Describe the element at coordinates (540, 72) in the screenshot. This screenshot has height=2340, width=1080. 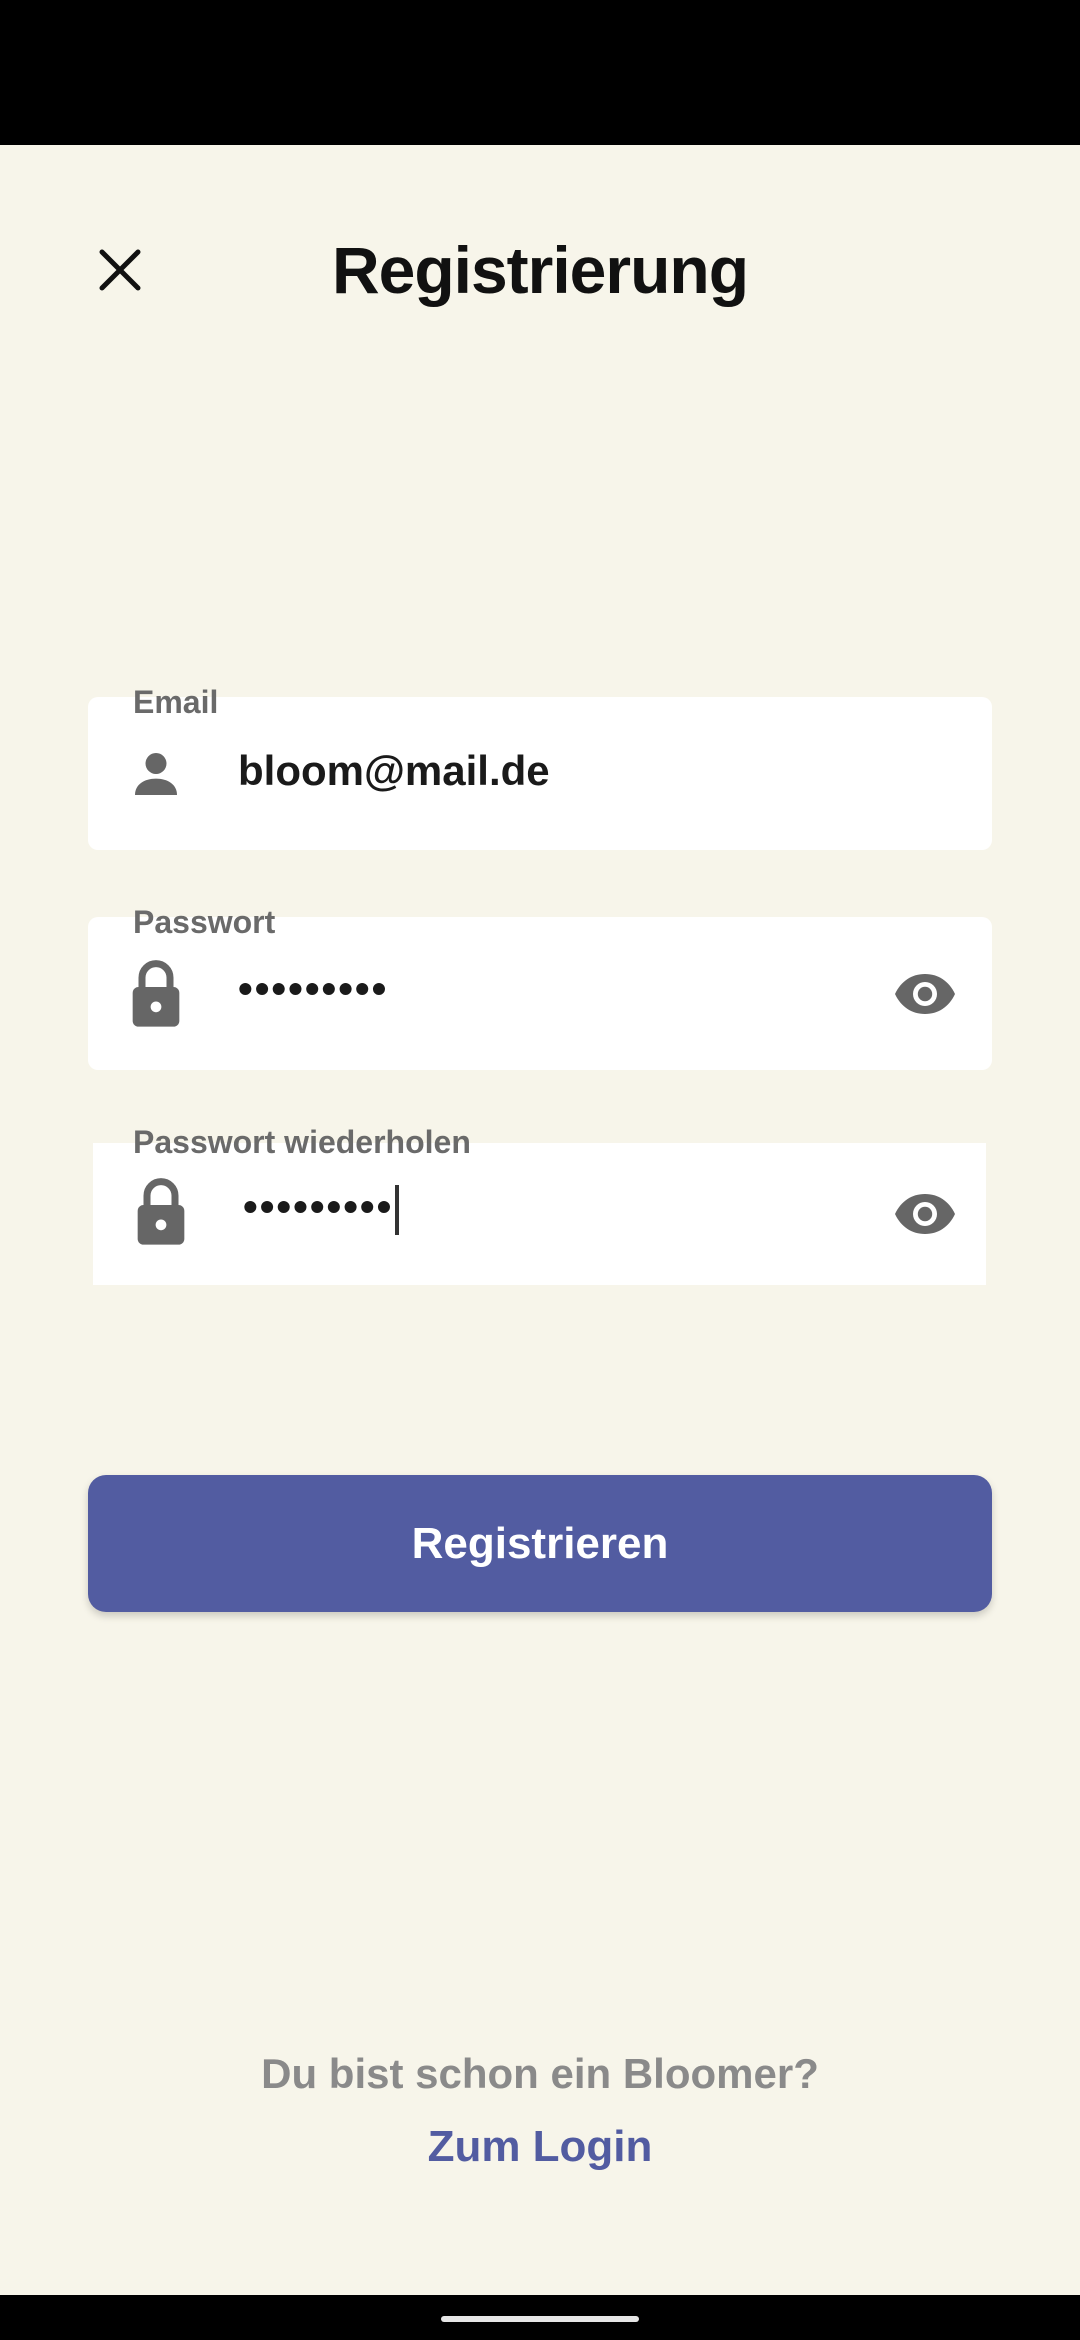
I see `status-bar` at that location.